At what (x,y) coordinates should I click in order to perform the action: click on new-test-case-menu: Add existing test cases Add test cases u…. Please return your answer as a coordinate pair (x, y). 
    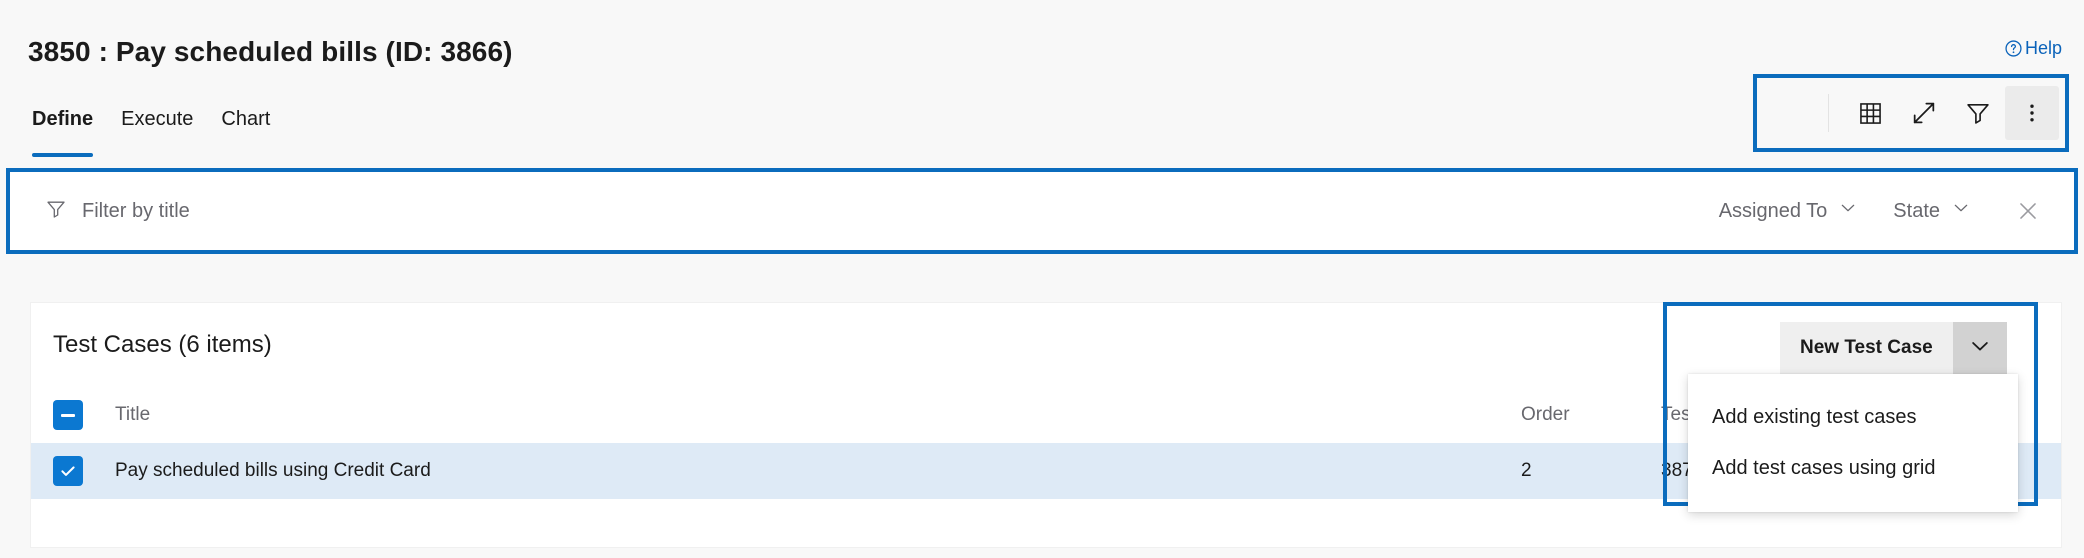
    Looking at the image, I should click on (1853, 443).